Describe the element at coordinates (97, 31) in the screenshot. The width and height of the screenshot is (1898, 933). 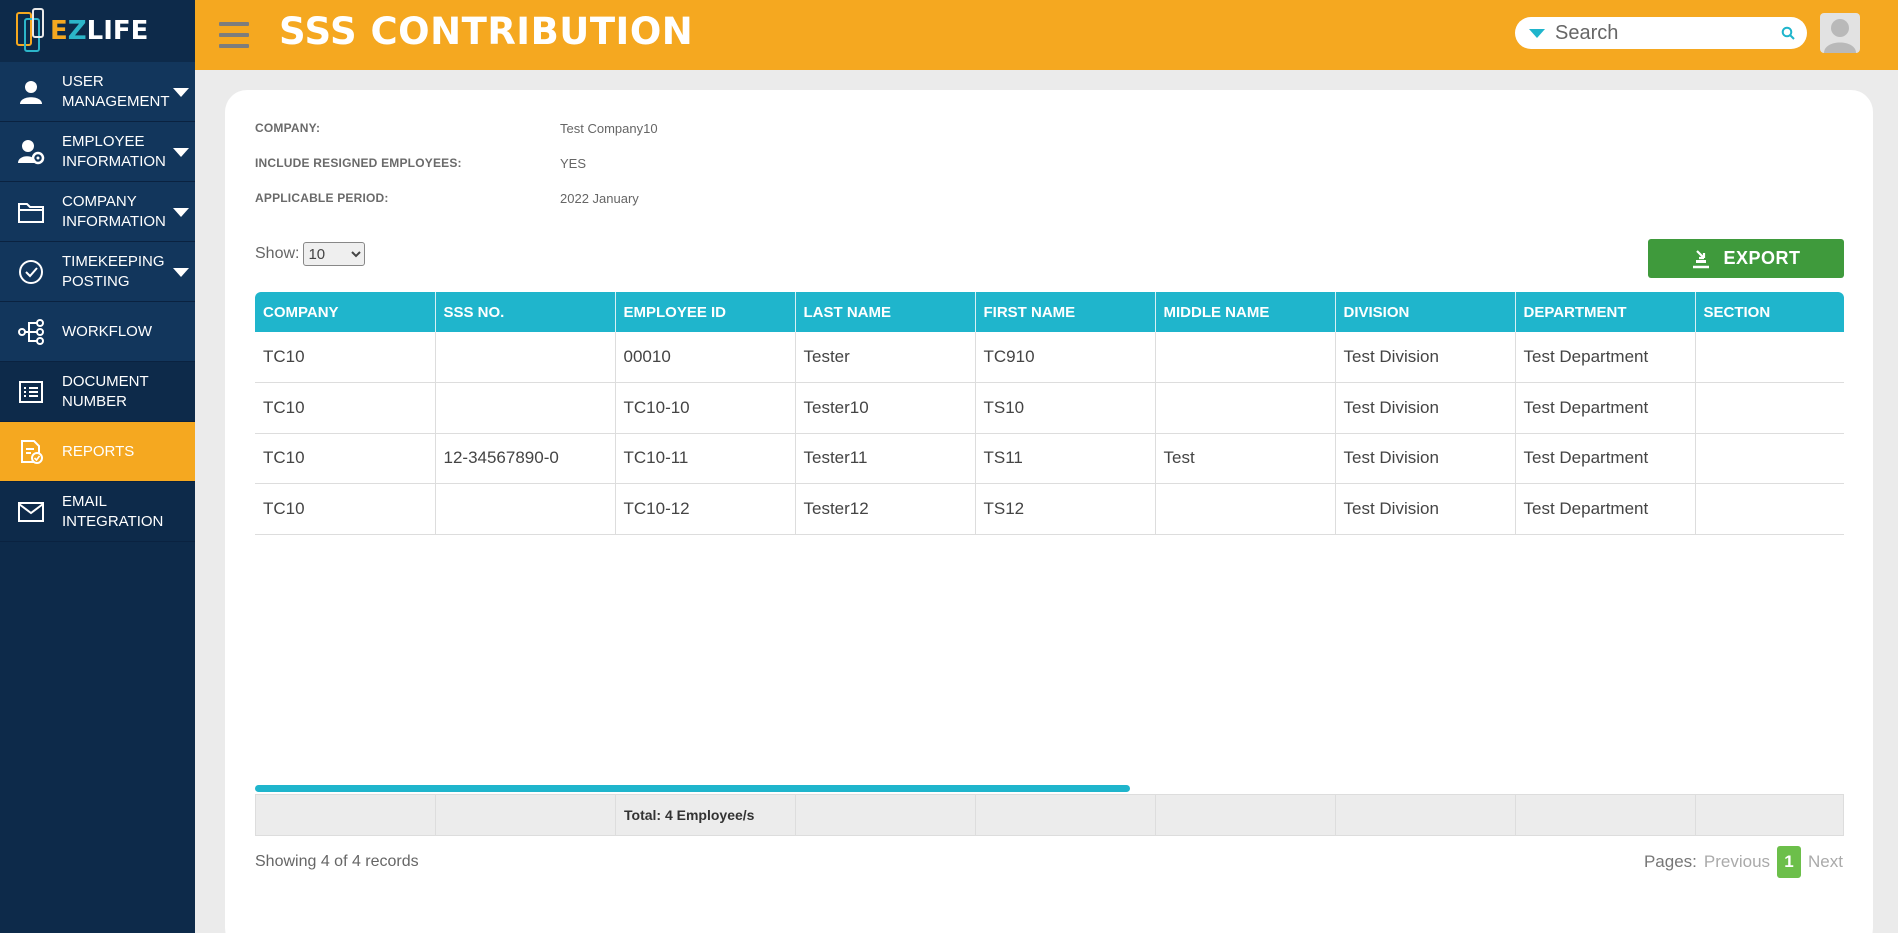
I see `app-logo: EZLIFE` at that location.